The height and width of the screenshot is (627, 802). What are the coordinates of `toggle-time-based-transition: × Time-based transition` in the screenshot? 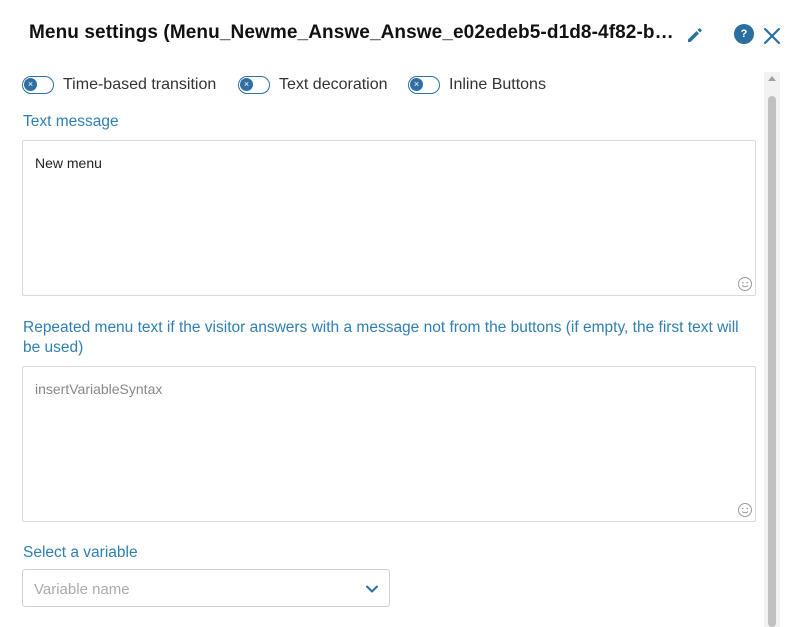 It's located at (119, 85).